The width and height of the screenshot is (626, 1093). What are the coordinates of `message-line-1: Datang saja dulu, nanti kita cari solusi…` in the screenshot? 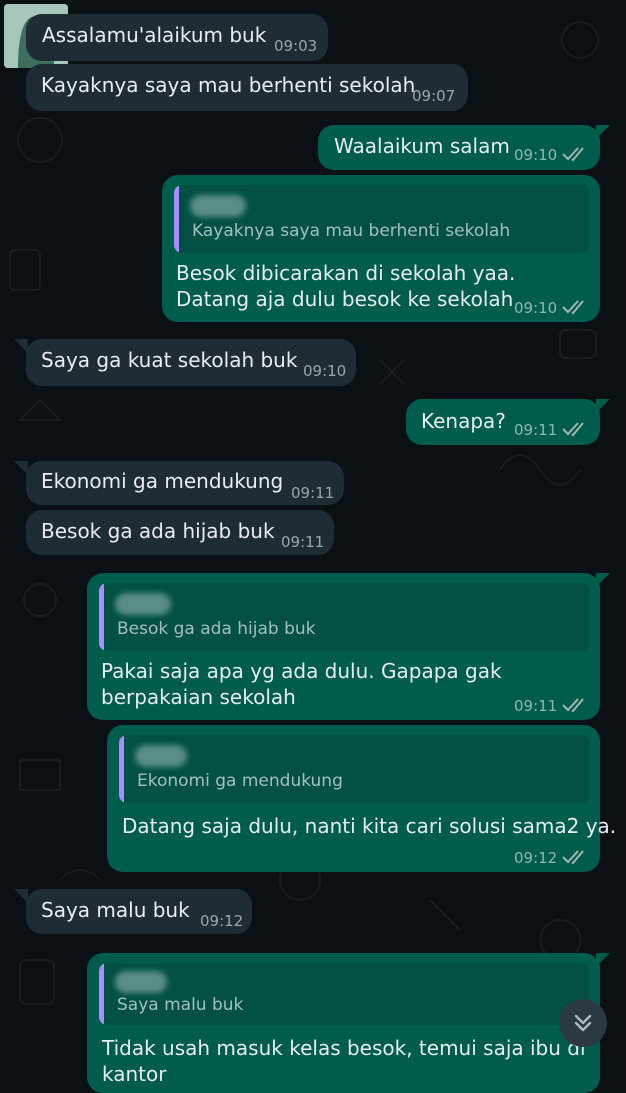 It's located at (369, 826).